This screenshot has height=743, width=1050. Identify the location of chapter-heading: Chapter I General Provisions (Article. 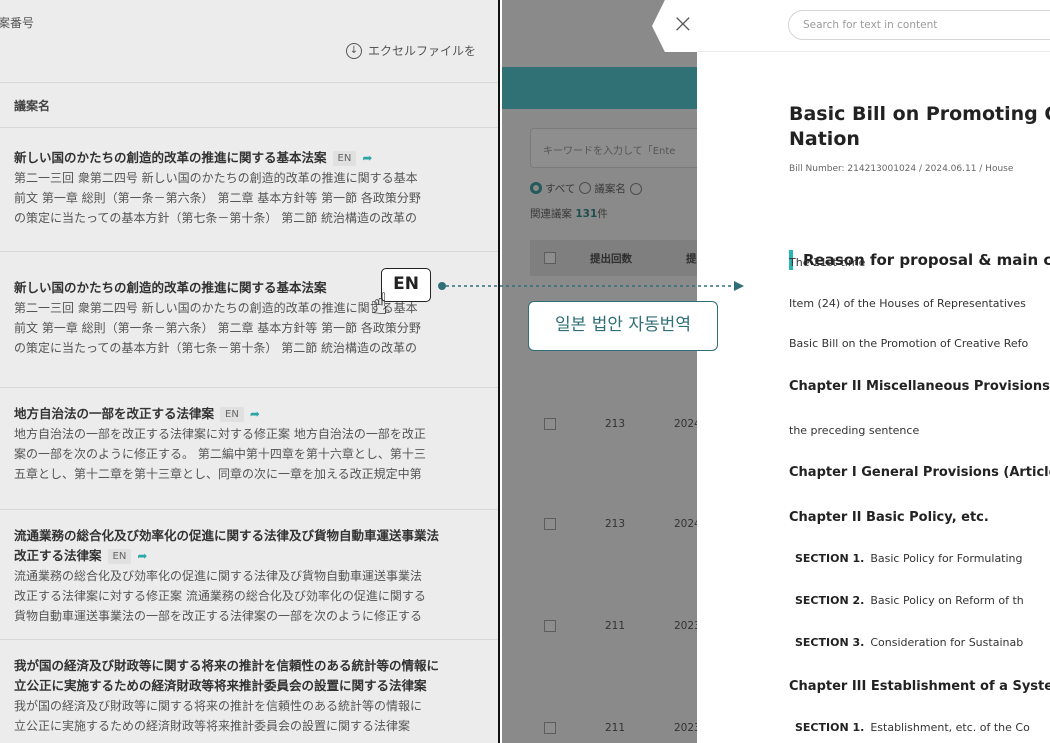
(919, 472).